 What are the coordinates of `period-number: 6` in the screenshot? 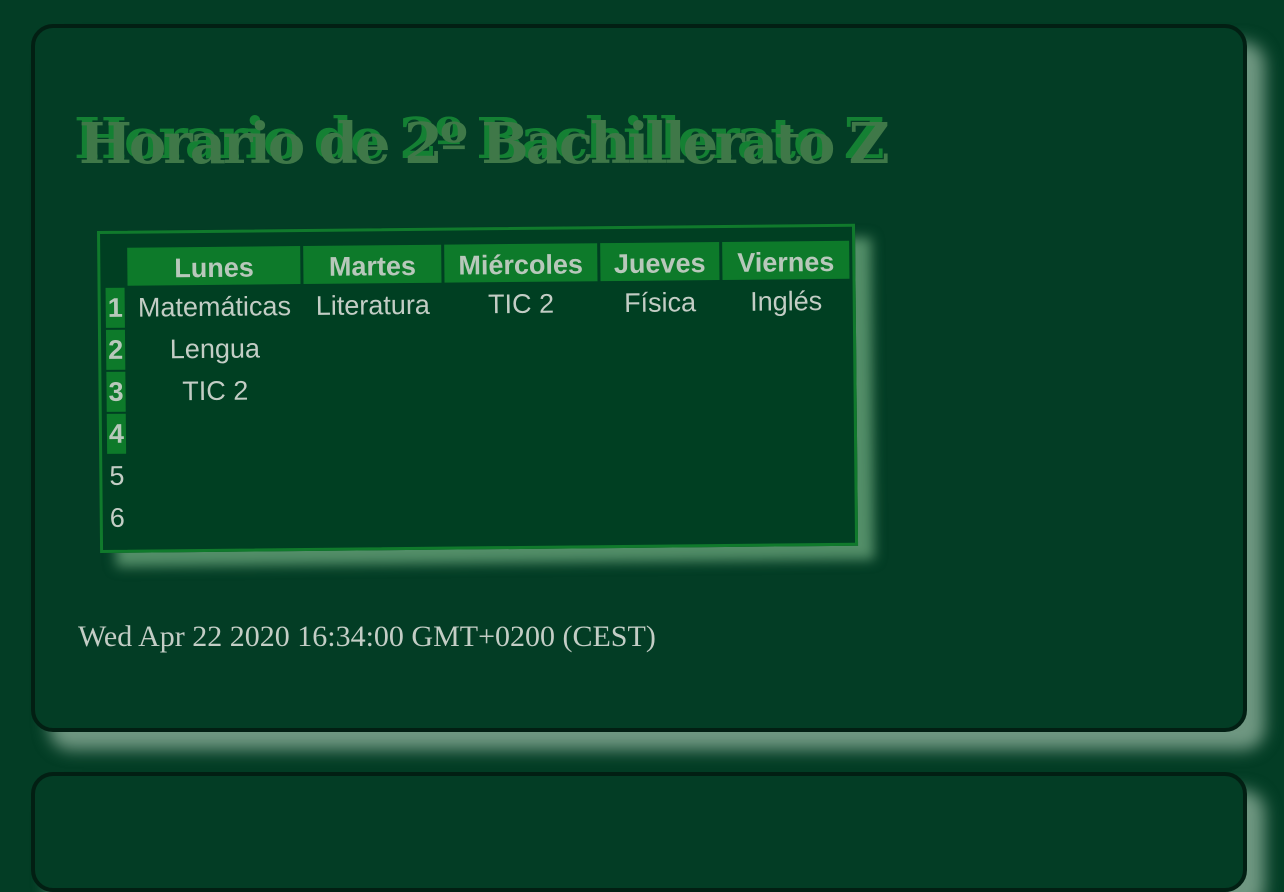 It's located at (117, 517).